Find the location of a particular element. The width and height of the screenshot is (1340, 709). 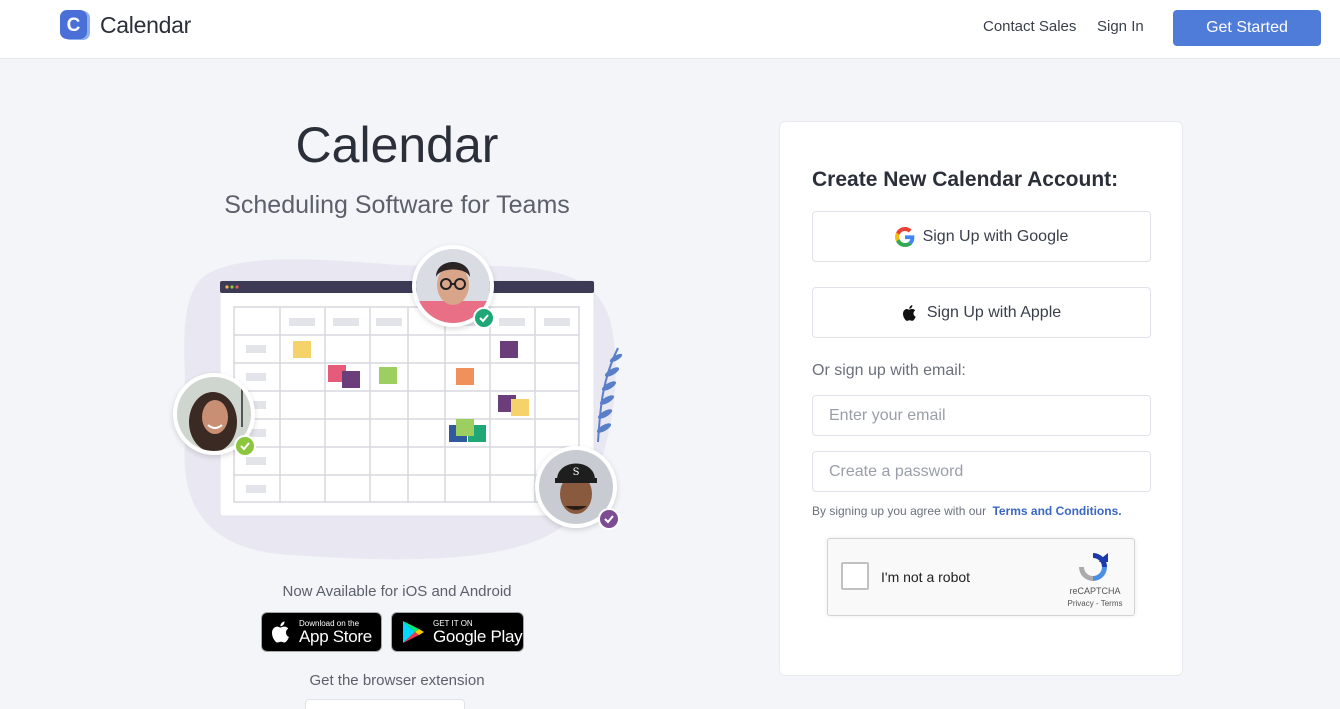

sign-in-link: Sign In is located at coordinates (1120, 26).